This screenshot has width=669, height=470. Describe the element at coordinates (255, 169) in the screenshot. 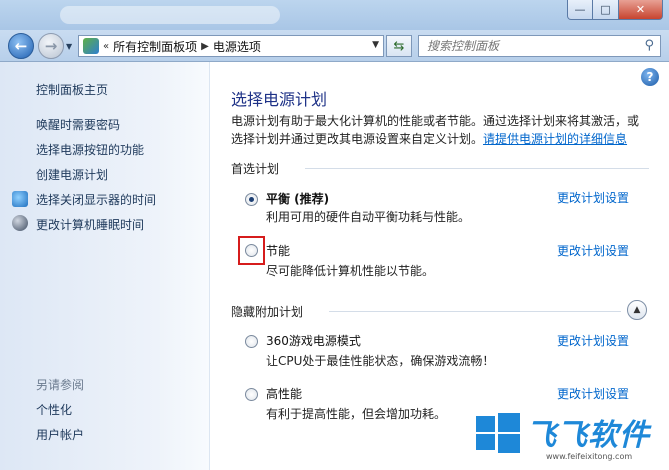

I see `preferred-plans-header: 首选计划` at that location.